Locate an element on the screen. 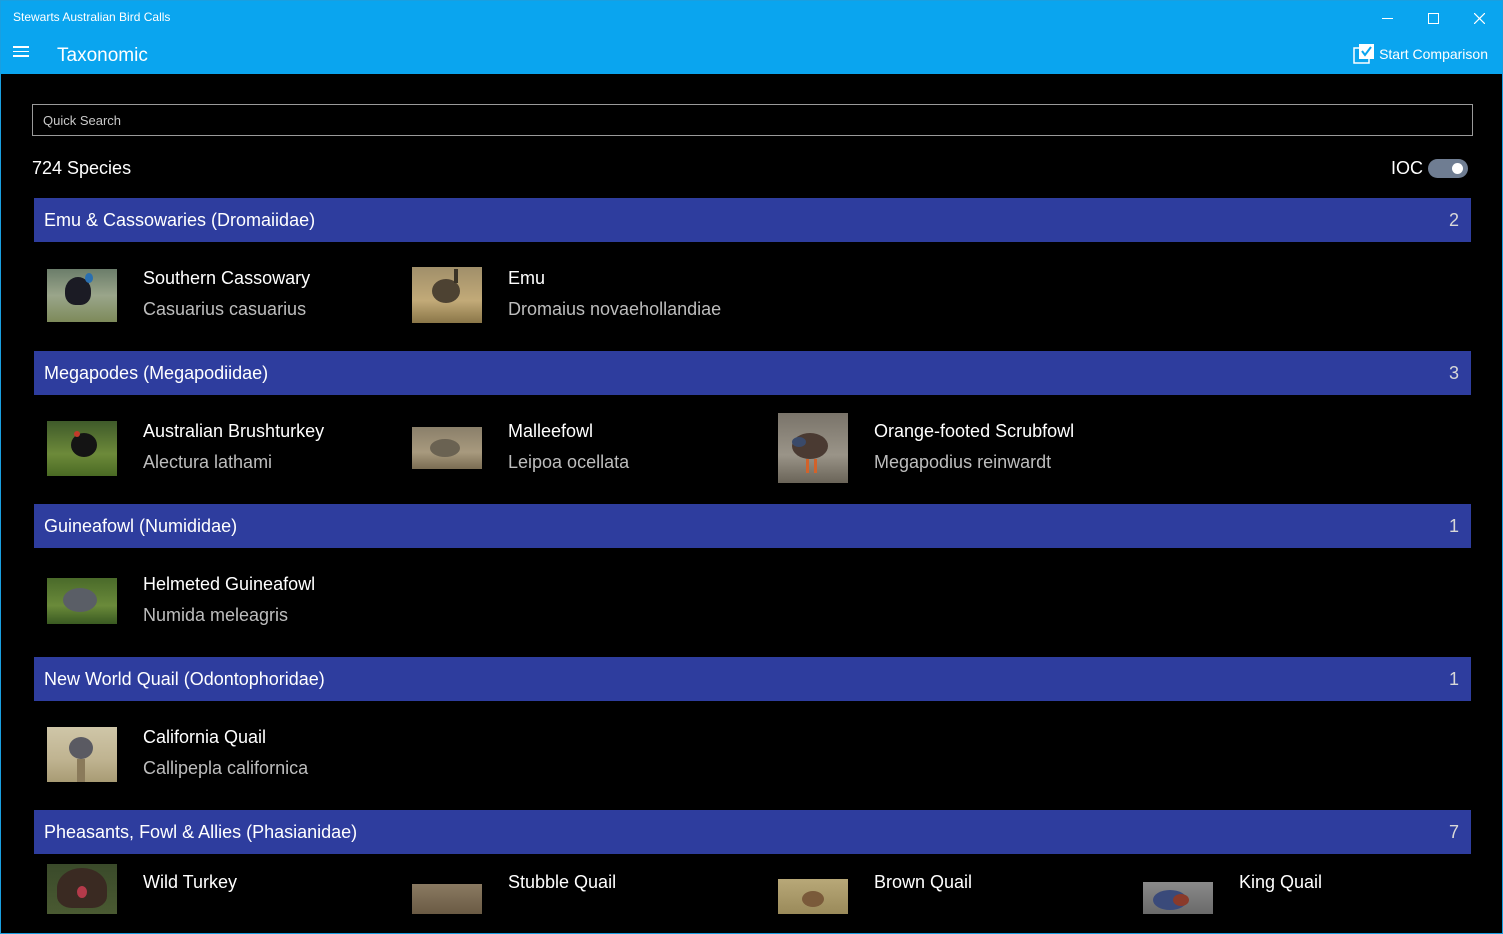 The image size is (1503, 934). species-item: Malleefowl Leipoa ocellata is located at coordinates (587, 448).